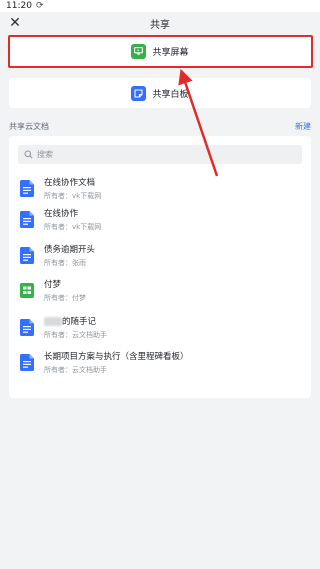 Image resolution: width=320 pixels, height=569 pixels. I want to click on doc-item: 债务逾期开头 所有者：张雨, so click(160, 255).